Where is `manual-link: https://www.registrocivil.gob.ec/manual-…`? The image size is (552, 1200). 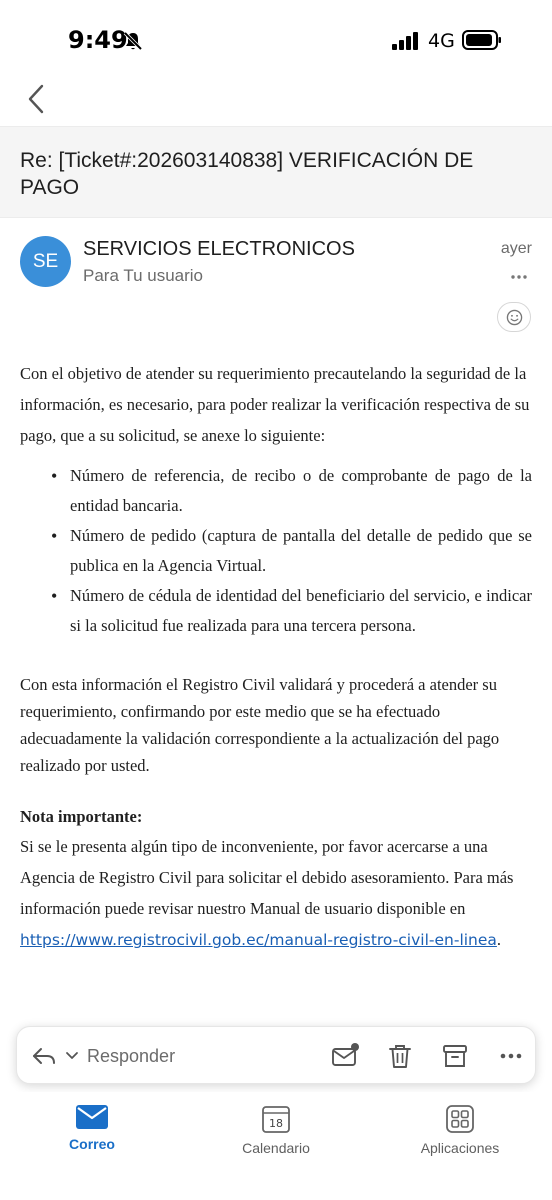
manual-link: https://www.registrocivil.gob.ec/manual-… is located at coordinates (258, 940).